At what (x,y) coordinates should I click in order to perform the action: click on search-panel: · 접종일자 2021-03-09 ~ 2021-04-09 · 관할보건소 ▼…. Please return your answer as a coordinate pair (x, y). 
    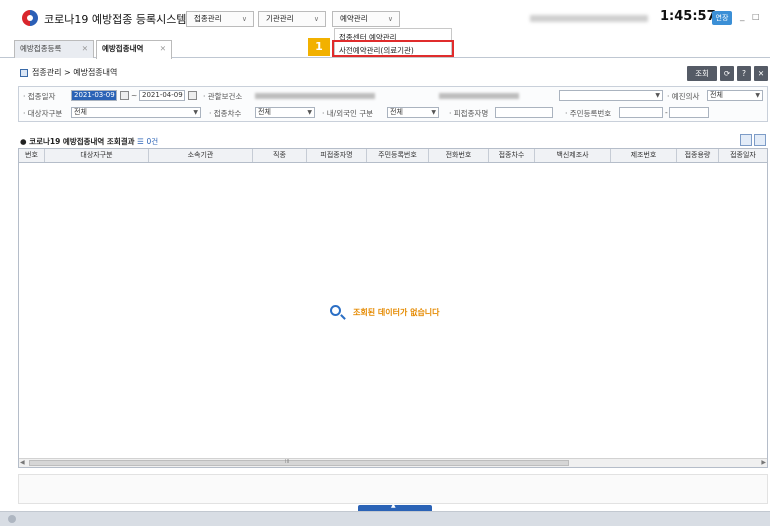
    Looking at the image, I should click on (393, 104).